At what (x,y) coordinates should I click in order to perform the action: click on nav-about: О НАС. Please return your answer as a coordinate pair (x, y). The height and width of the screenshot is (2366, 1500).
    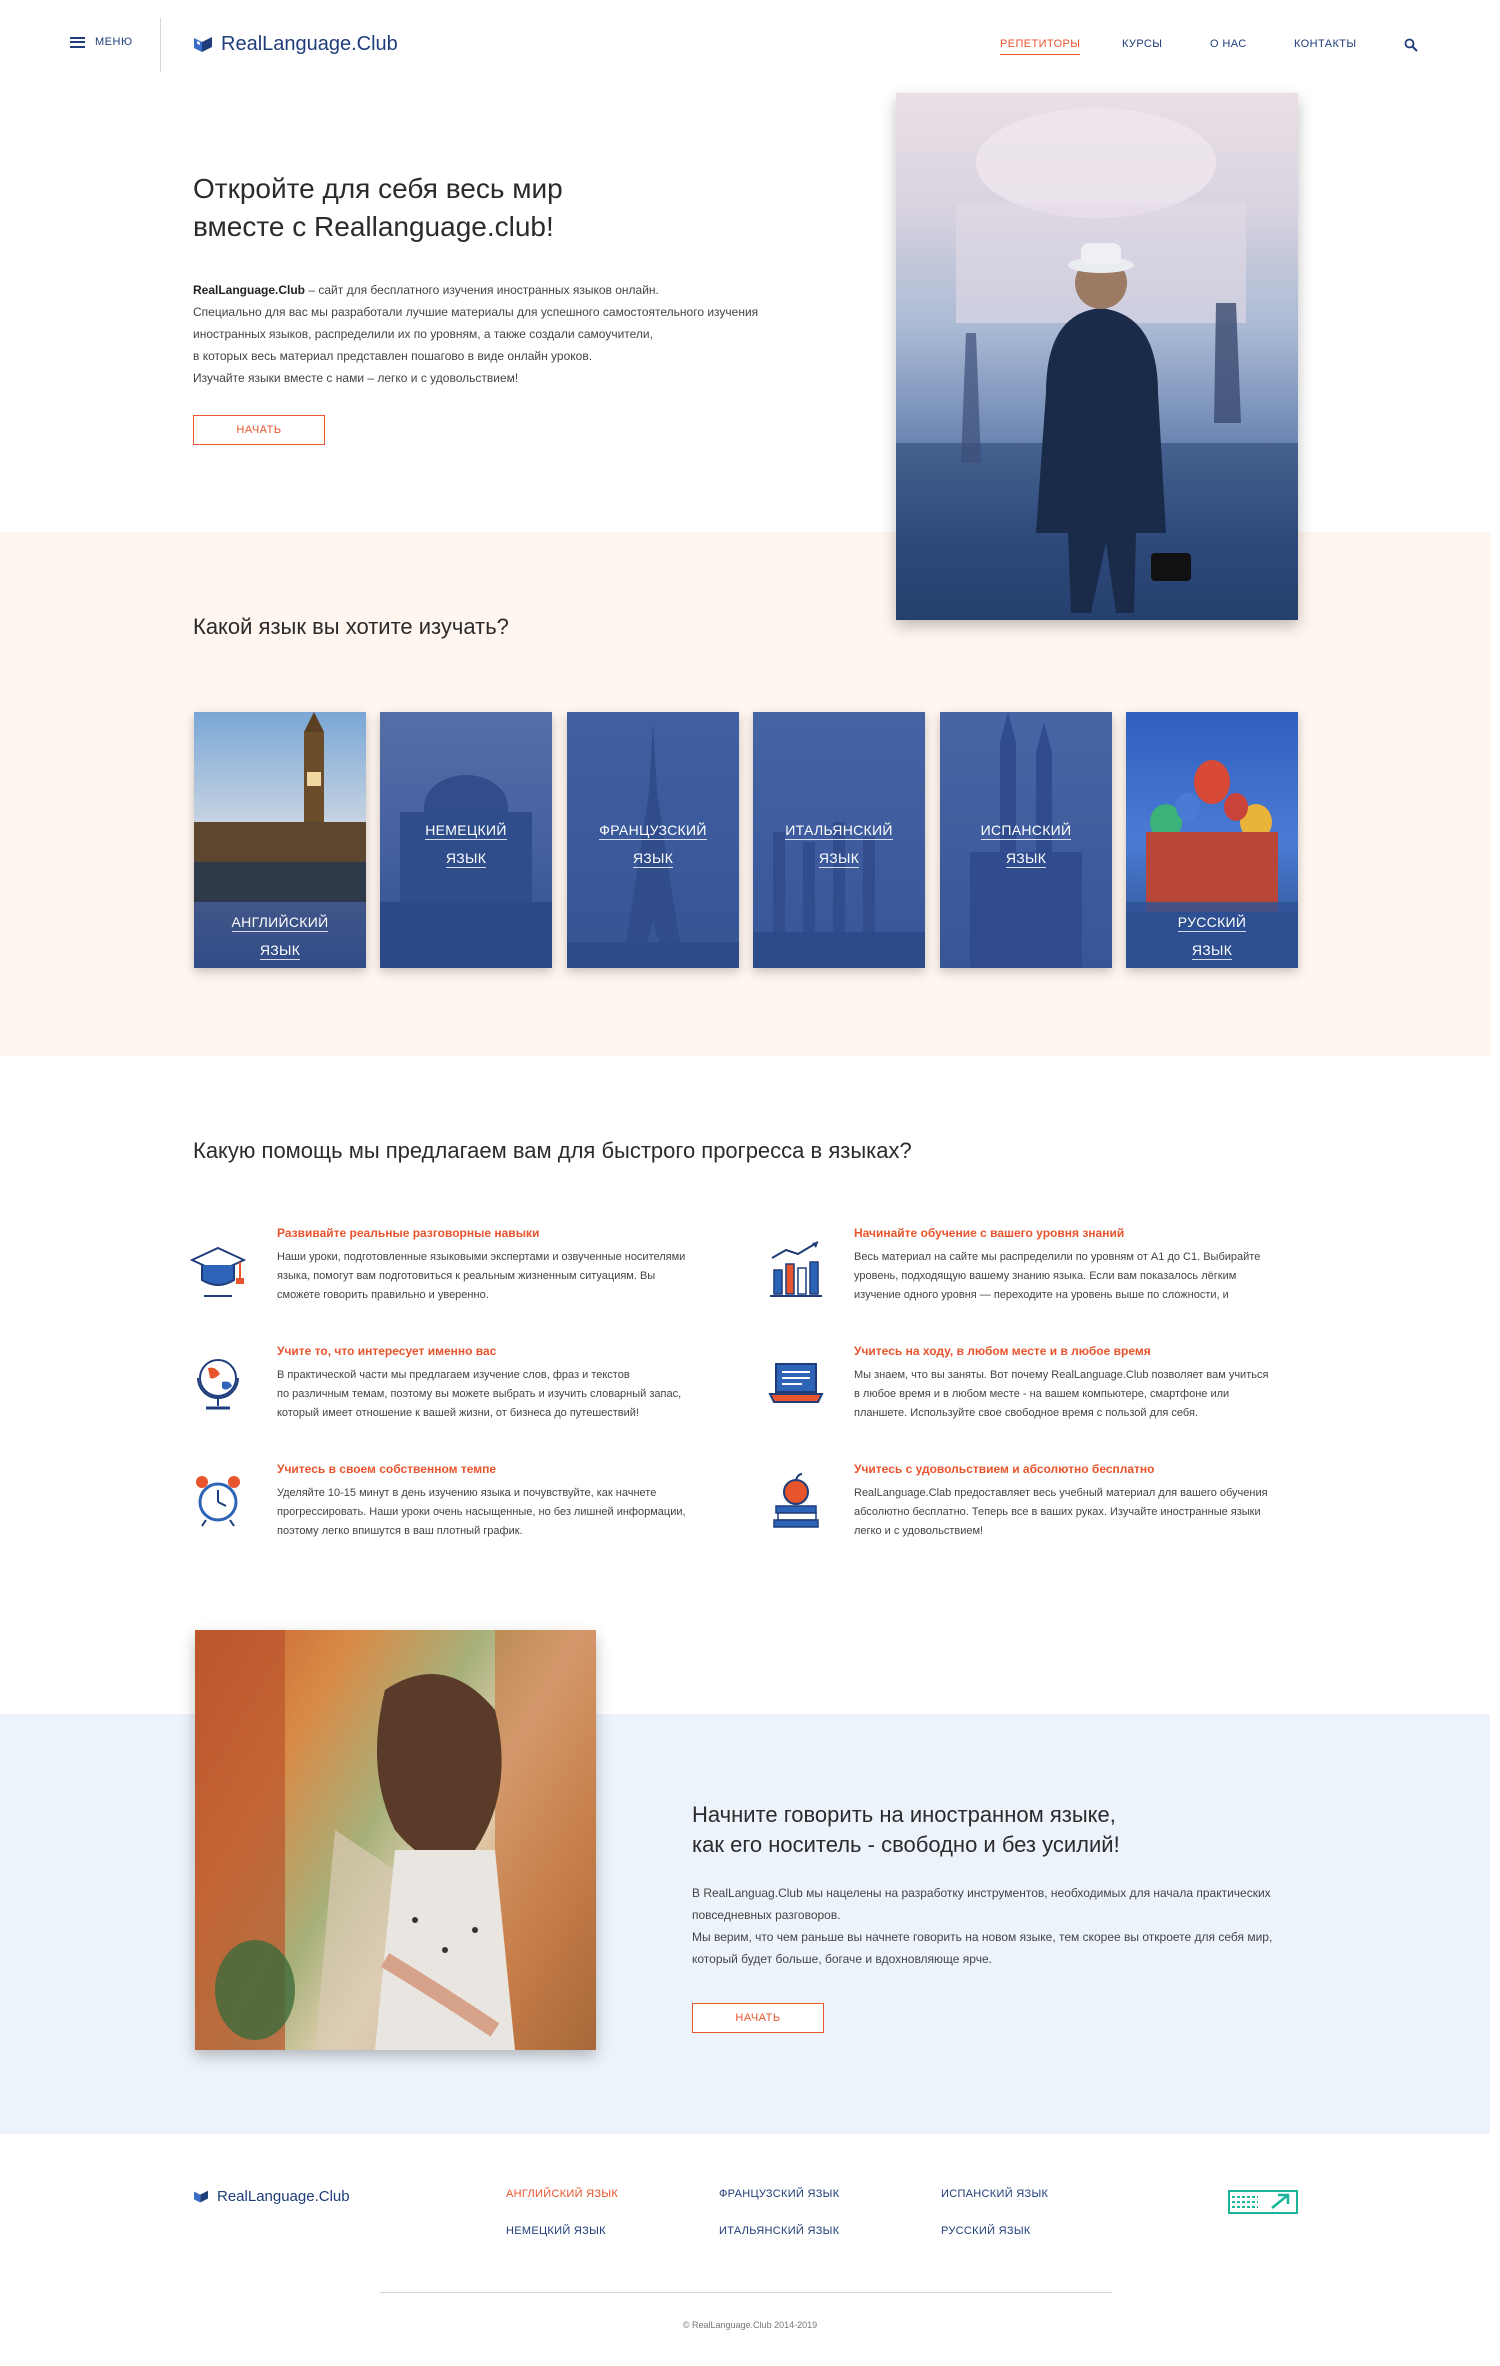
    Looking at the image, I should click on (1228, 44).